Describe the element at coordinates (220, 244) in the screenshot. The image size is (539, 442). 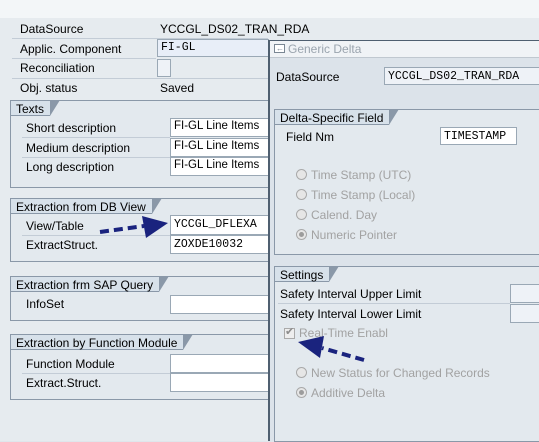
I see `extract-struct-field: ZOXDE10032` at that location.